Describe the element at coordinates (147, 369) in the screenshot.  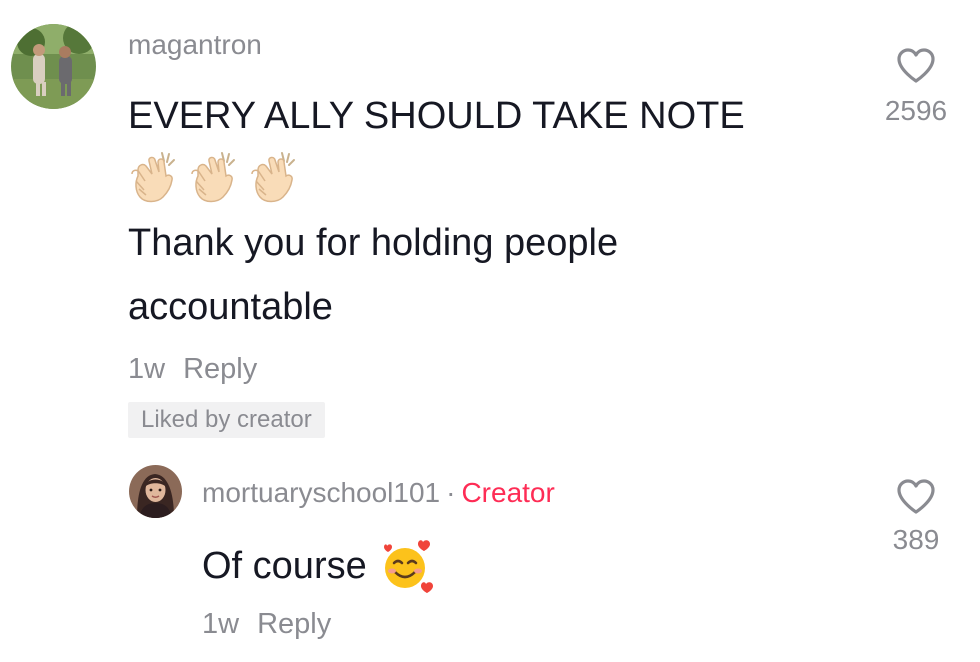
I see `comment-timestamp: 1w` at that location.